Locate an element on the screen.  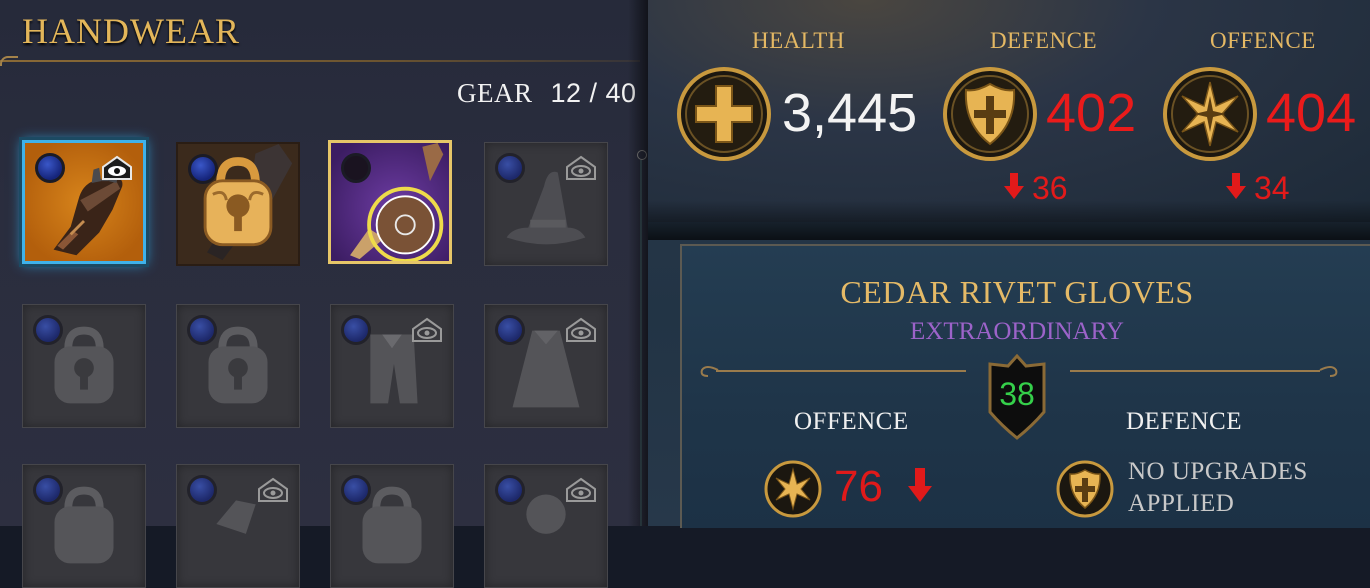
defence-label: DEFENCE is located at coordinates (1043, 40).